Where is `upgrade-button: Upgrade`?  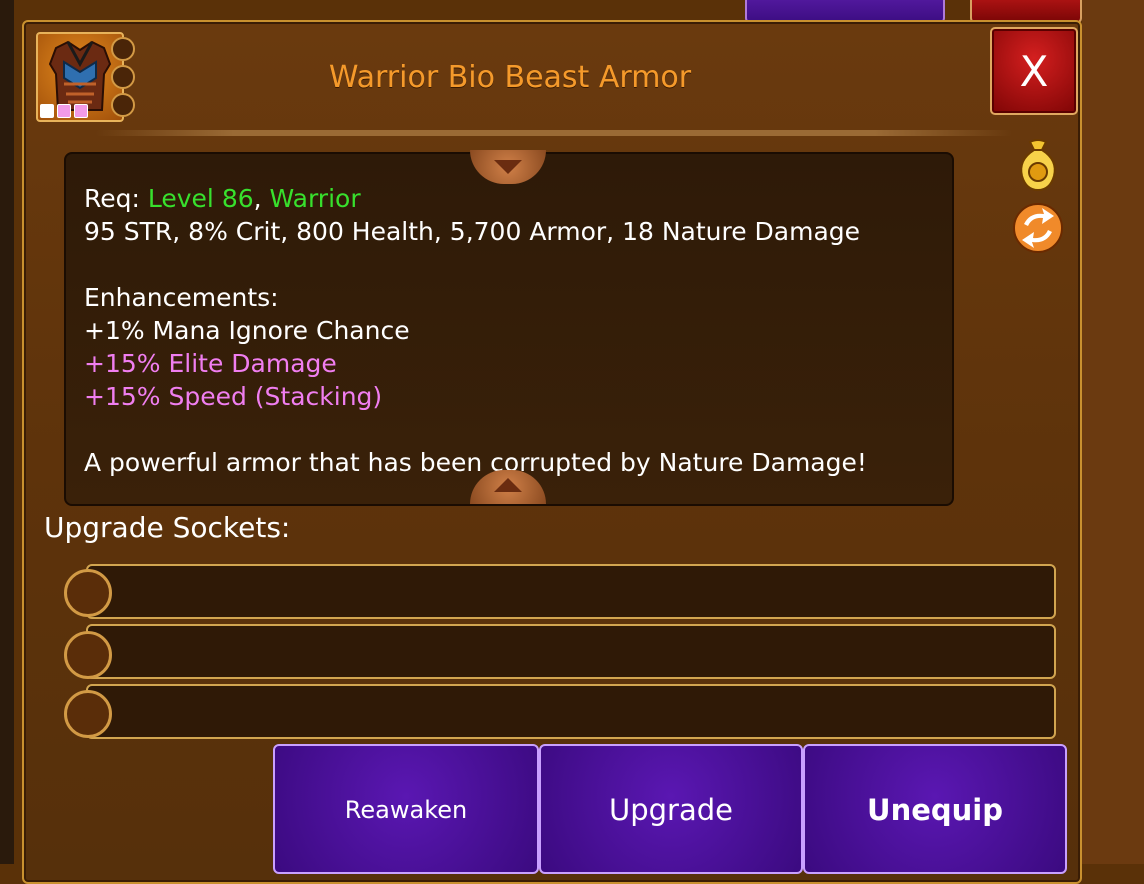 upgrade-button: Upgrade is located at coordinates (671, 809).